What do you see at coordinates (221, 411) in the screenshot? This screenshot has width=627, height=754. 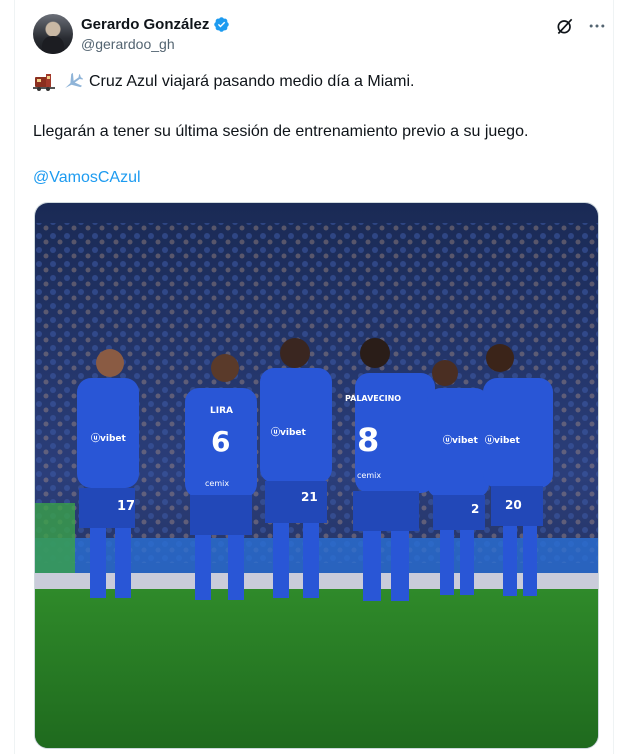 I see `svg-text: LIRA` at bounding box center [221, 411].